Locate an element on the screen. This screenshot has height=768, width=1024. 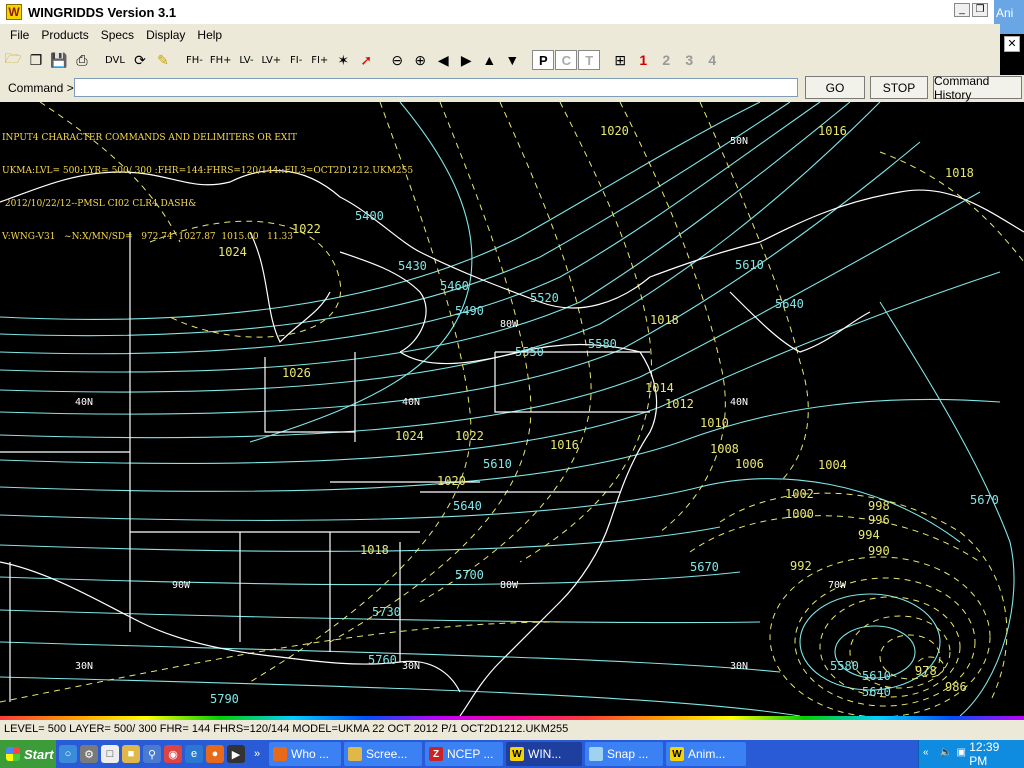
start-button: Start is located at coordinates (28, 754).